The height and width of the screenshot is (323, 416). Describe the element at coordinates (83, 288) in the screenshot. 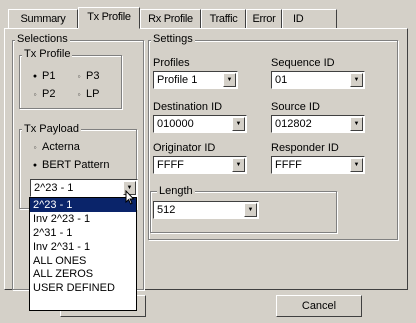

I see `dropdown-option: USER DEFINED` at that location.